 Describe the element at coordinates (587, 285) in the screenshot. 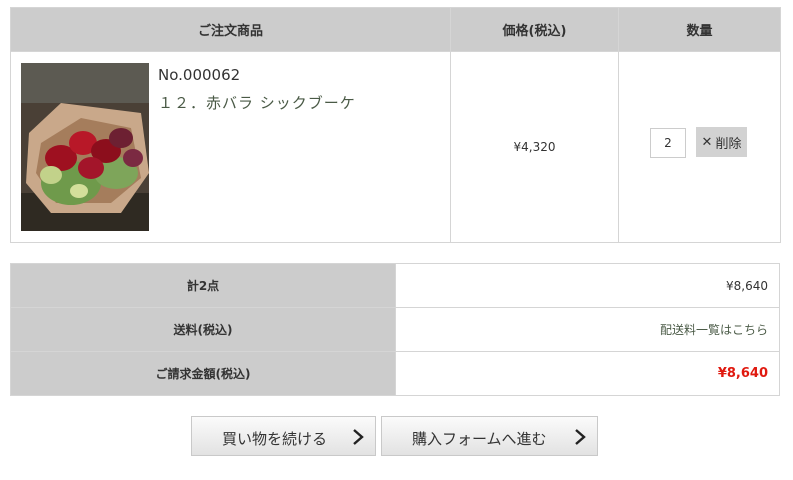

I see `count-value: ¥8,640` at that location.